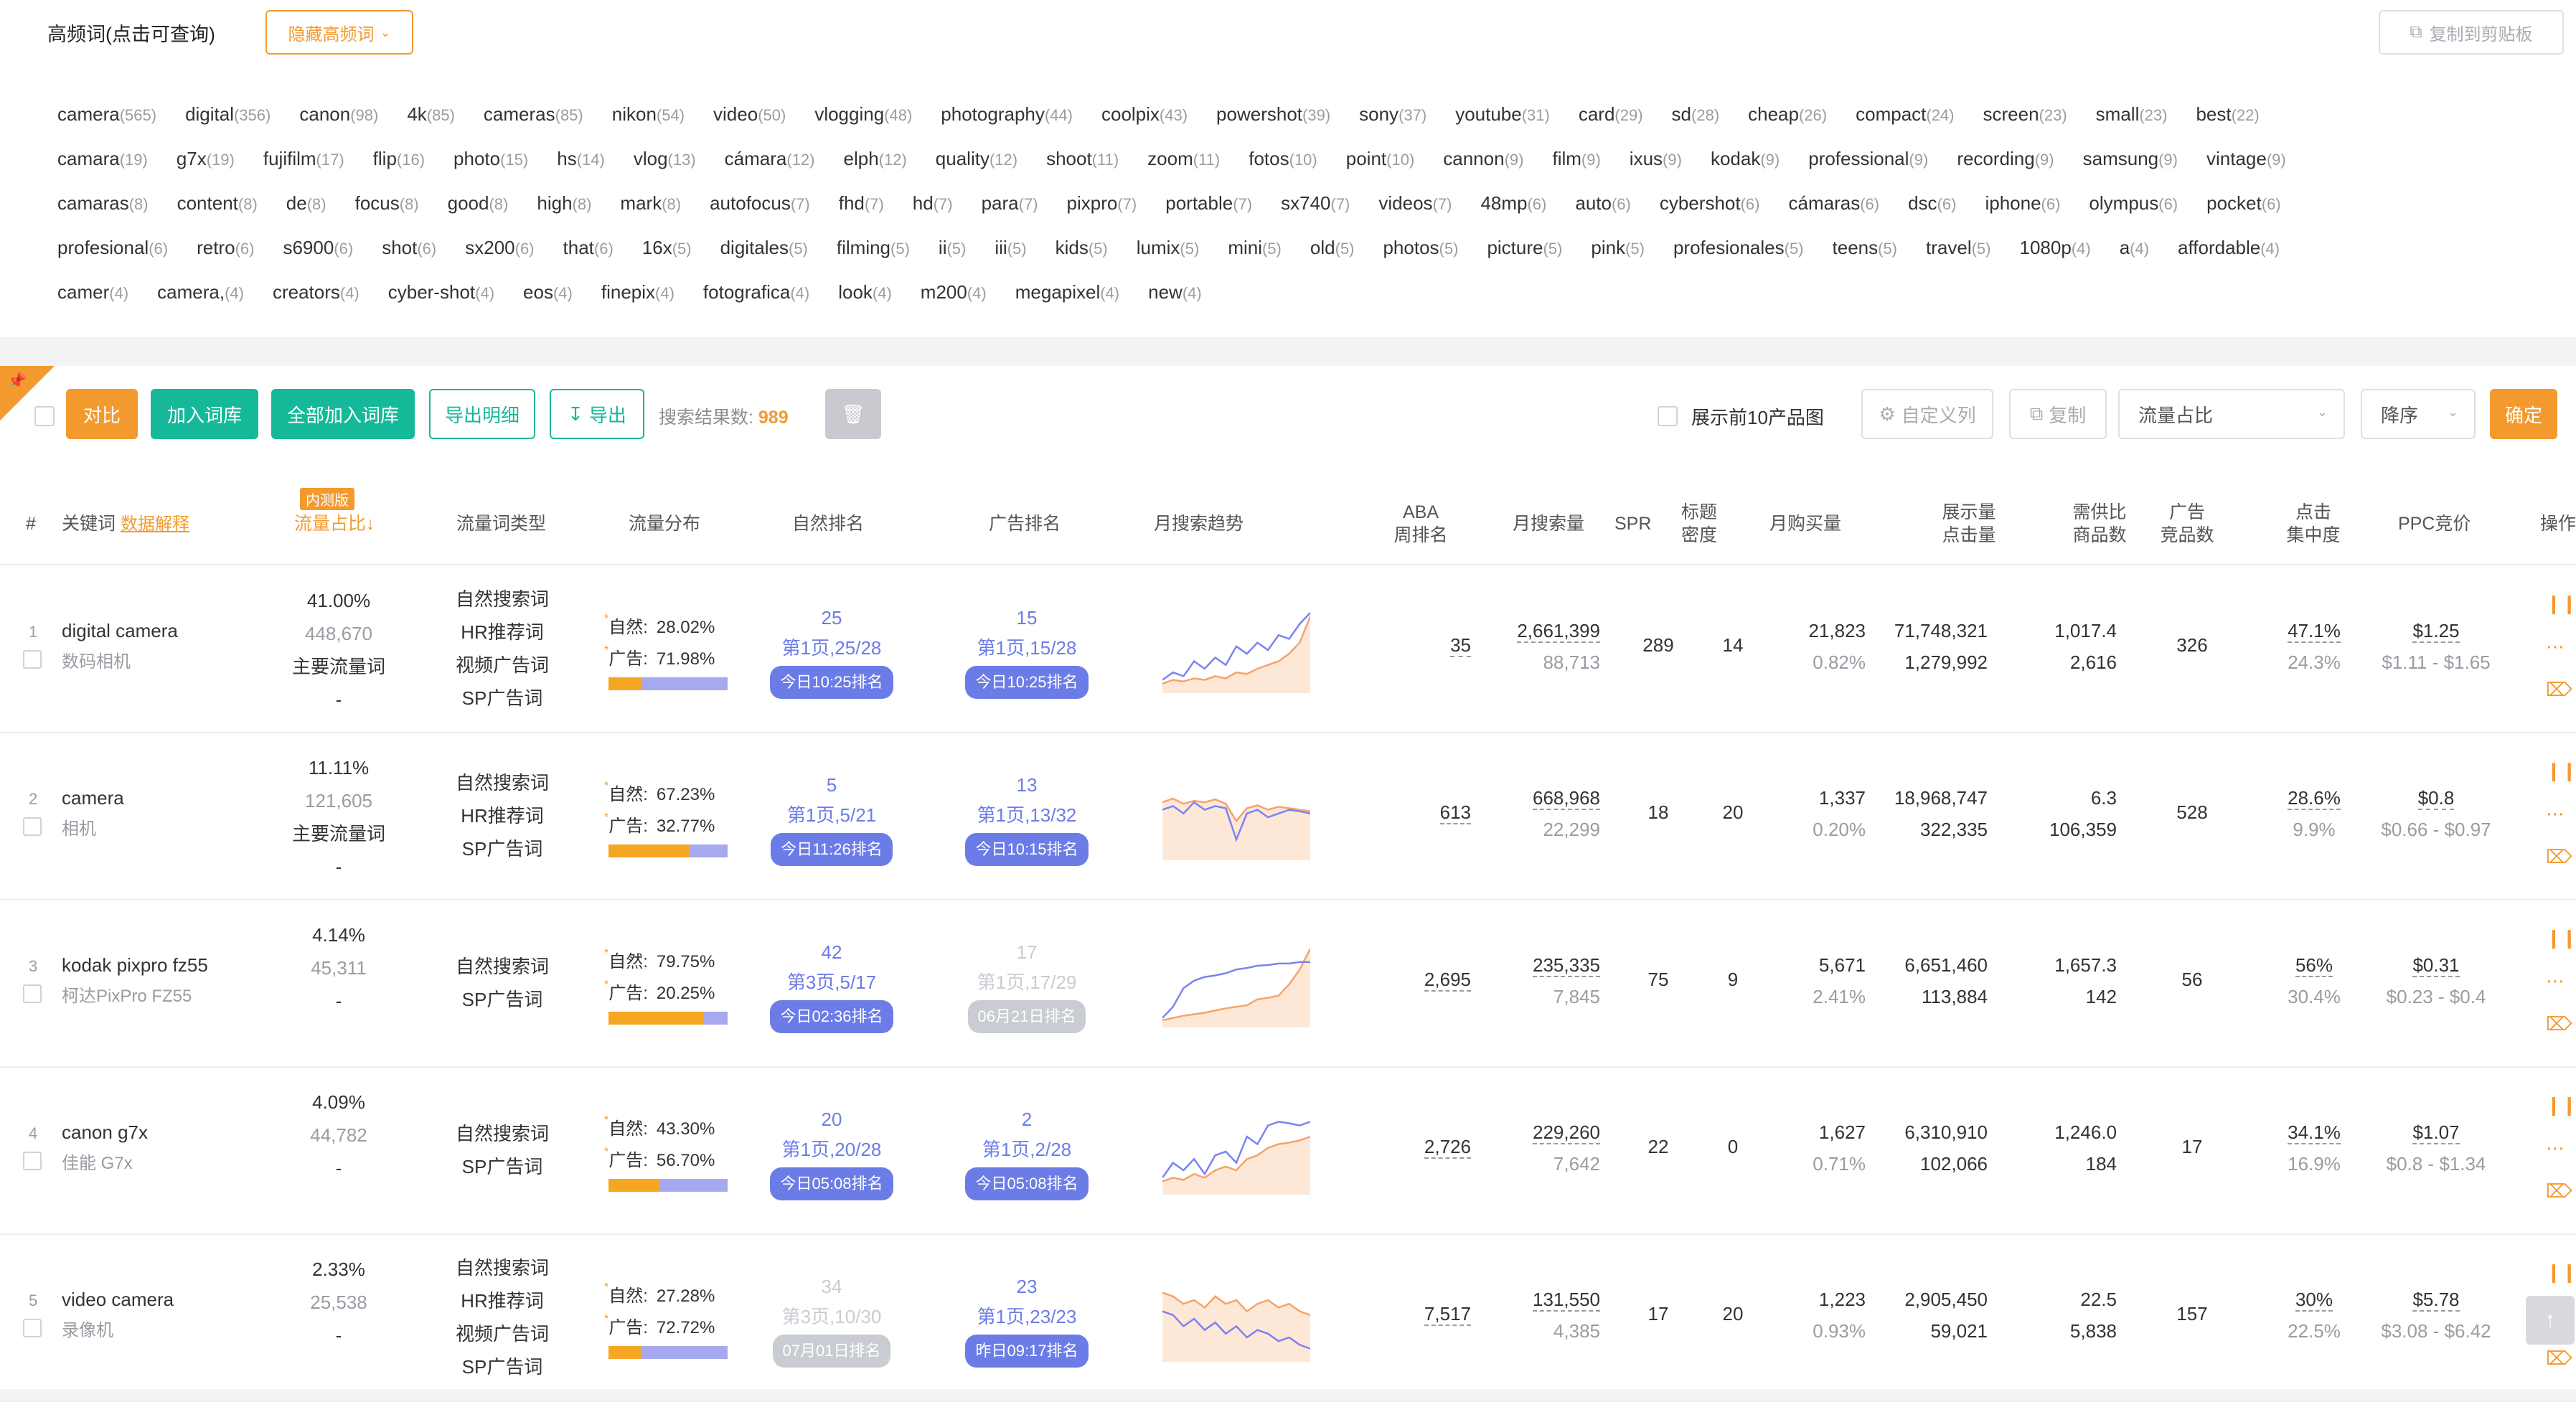 Image resolution: width=2576 pixels, height=1402 pixels. Describe the element at coordinates (1618, 248) in the screenshot. I see `keyword-chip: pink(5)` at that location.